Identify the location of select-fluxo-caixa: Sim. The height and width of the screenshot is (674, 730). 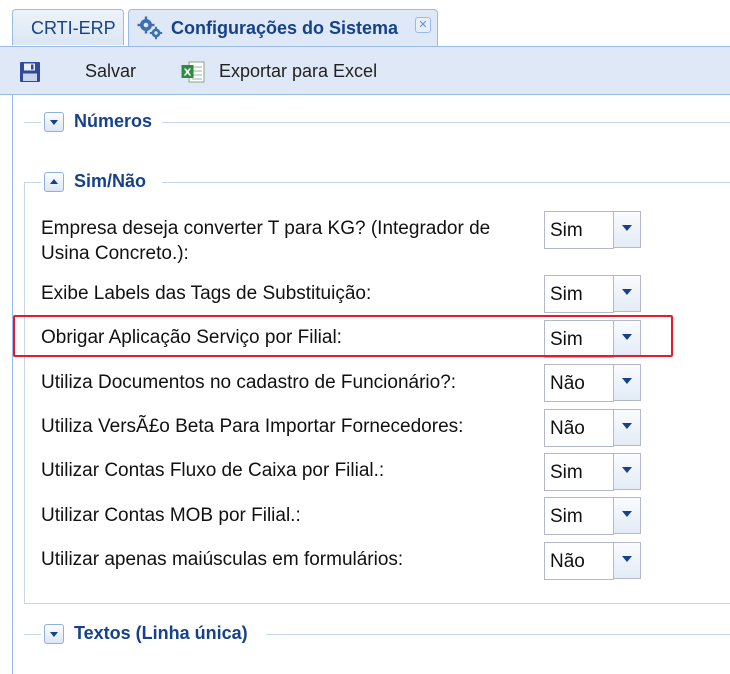
(592, 472).